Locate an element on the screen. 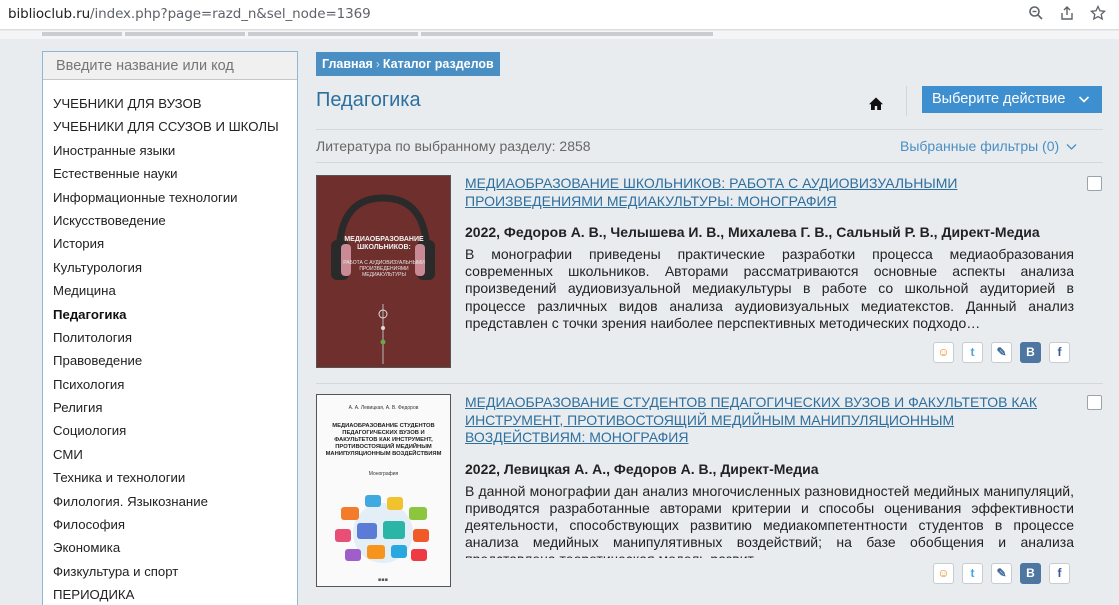  sidebar-item-16: СМИ is located at coordinates (170, 454).